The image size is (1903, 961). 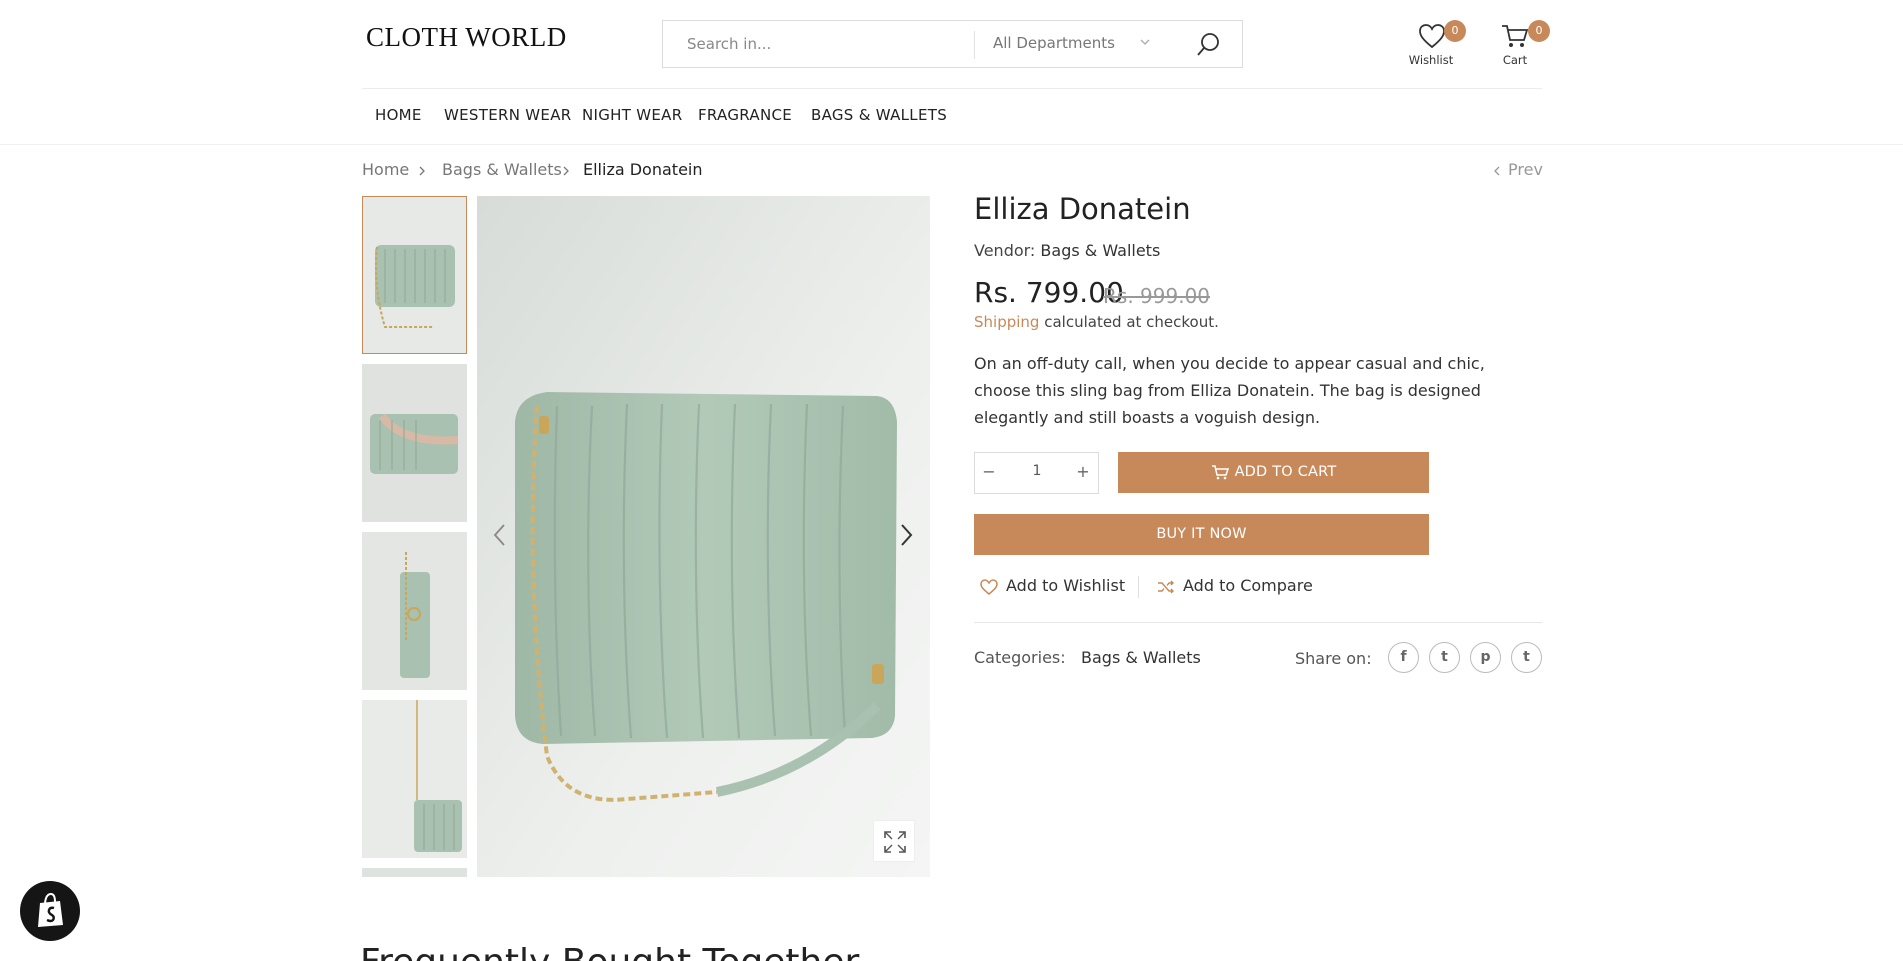 What do you see at coordinates (500, 535) in the screenshot?
I see `gallery-prev-arrow-icon` at bounding box center [500, 535].